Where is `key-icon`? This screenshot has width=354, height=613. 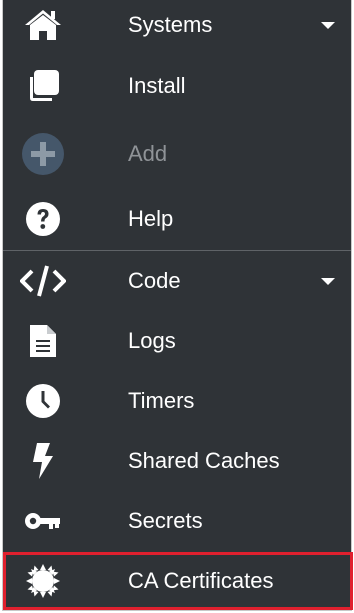 key-icon is located at coordinates (43, 521).